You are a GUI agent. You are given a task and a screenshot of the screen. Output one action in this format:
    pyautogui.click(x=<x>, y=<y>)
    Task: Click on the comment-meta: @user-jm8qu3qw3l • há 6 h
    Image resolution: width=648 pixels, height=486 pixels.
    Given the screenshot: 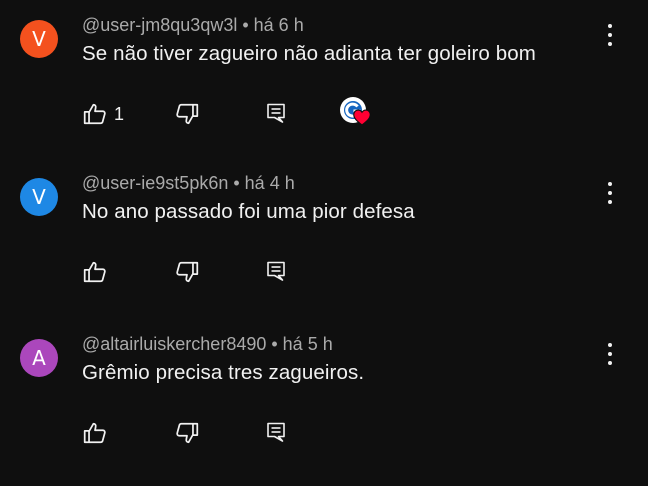 What is the action you would take?
    pyautogui.click(x=193, y=25)
    